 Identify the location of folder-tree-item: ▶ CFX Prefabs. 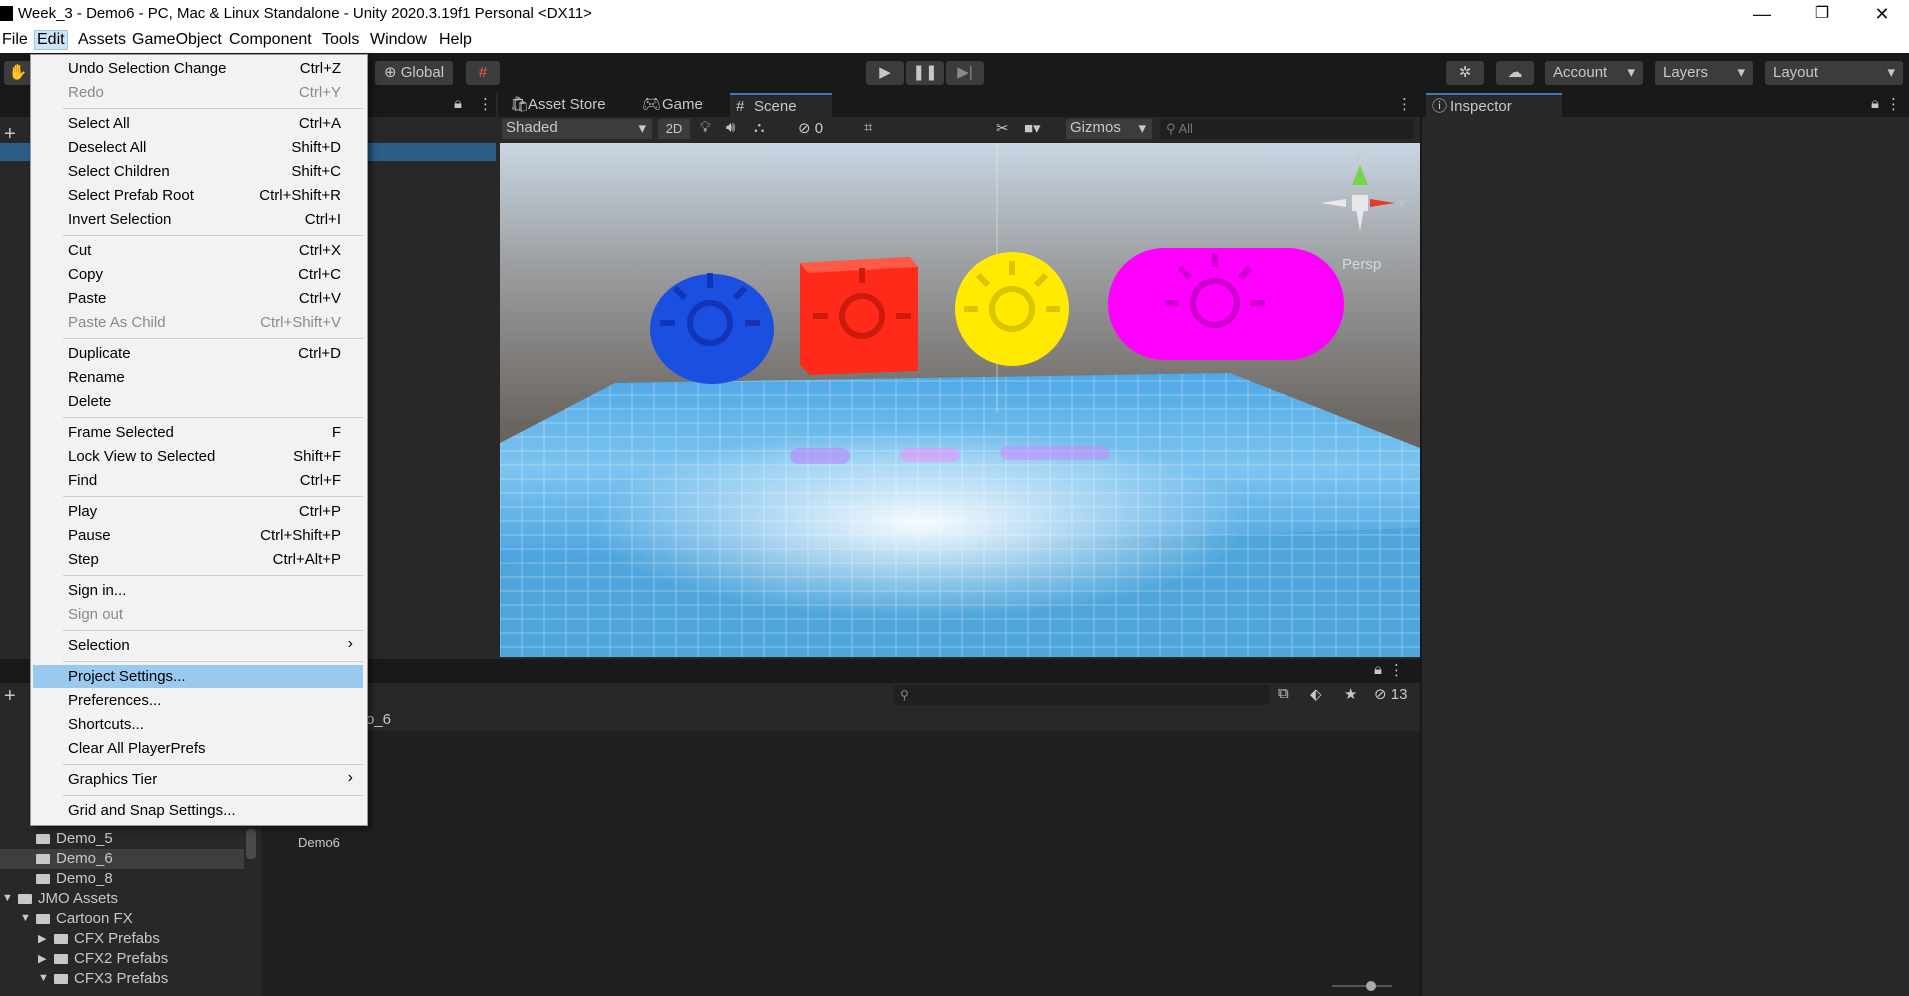
(122, 939).